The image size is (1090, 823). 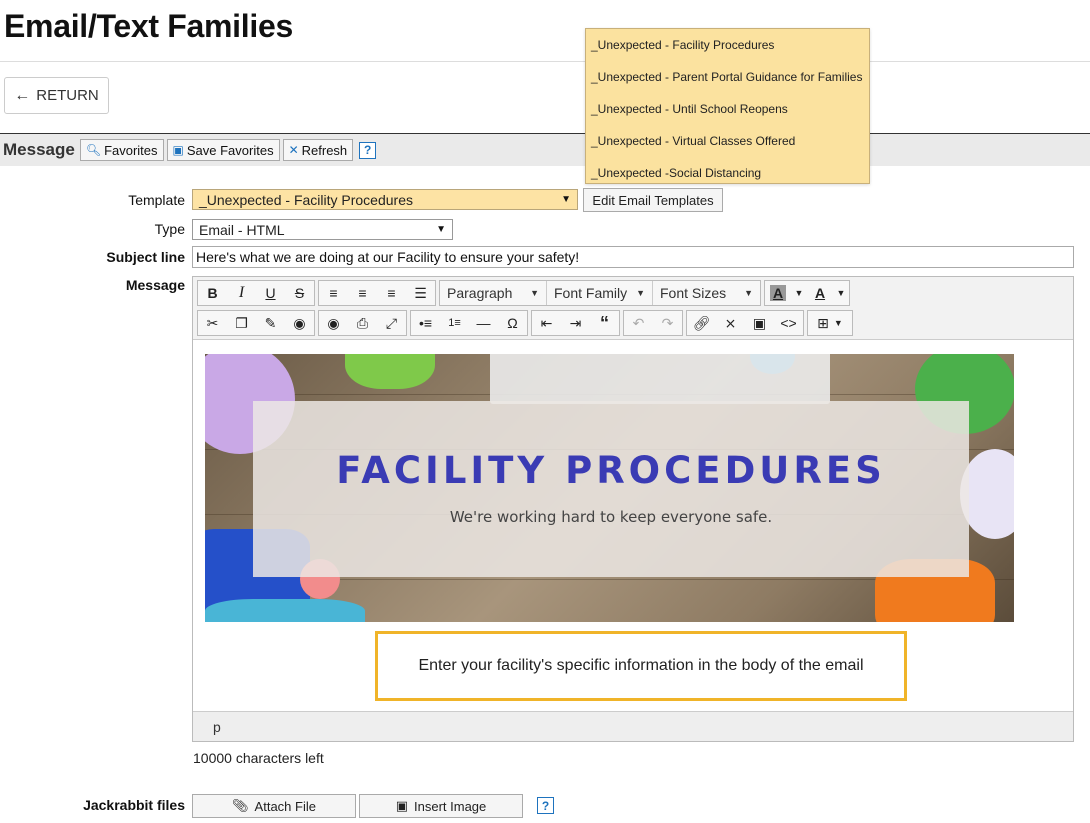 I want to click on quote-icon: “, so click(x=604, y=322).